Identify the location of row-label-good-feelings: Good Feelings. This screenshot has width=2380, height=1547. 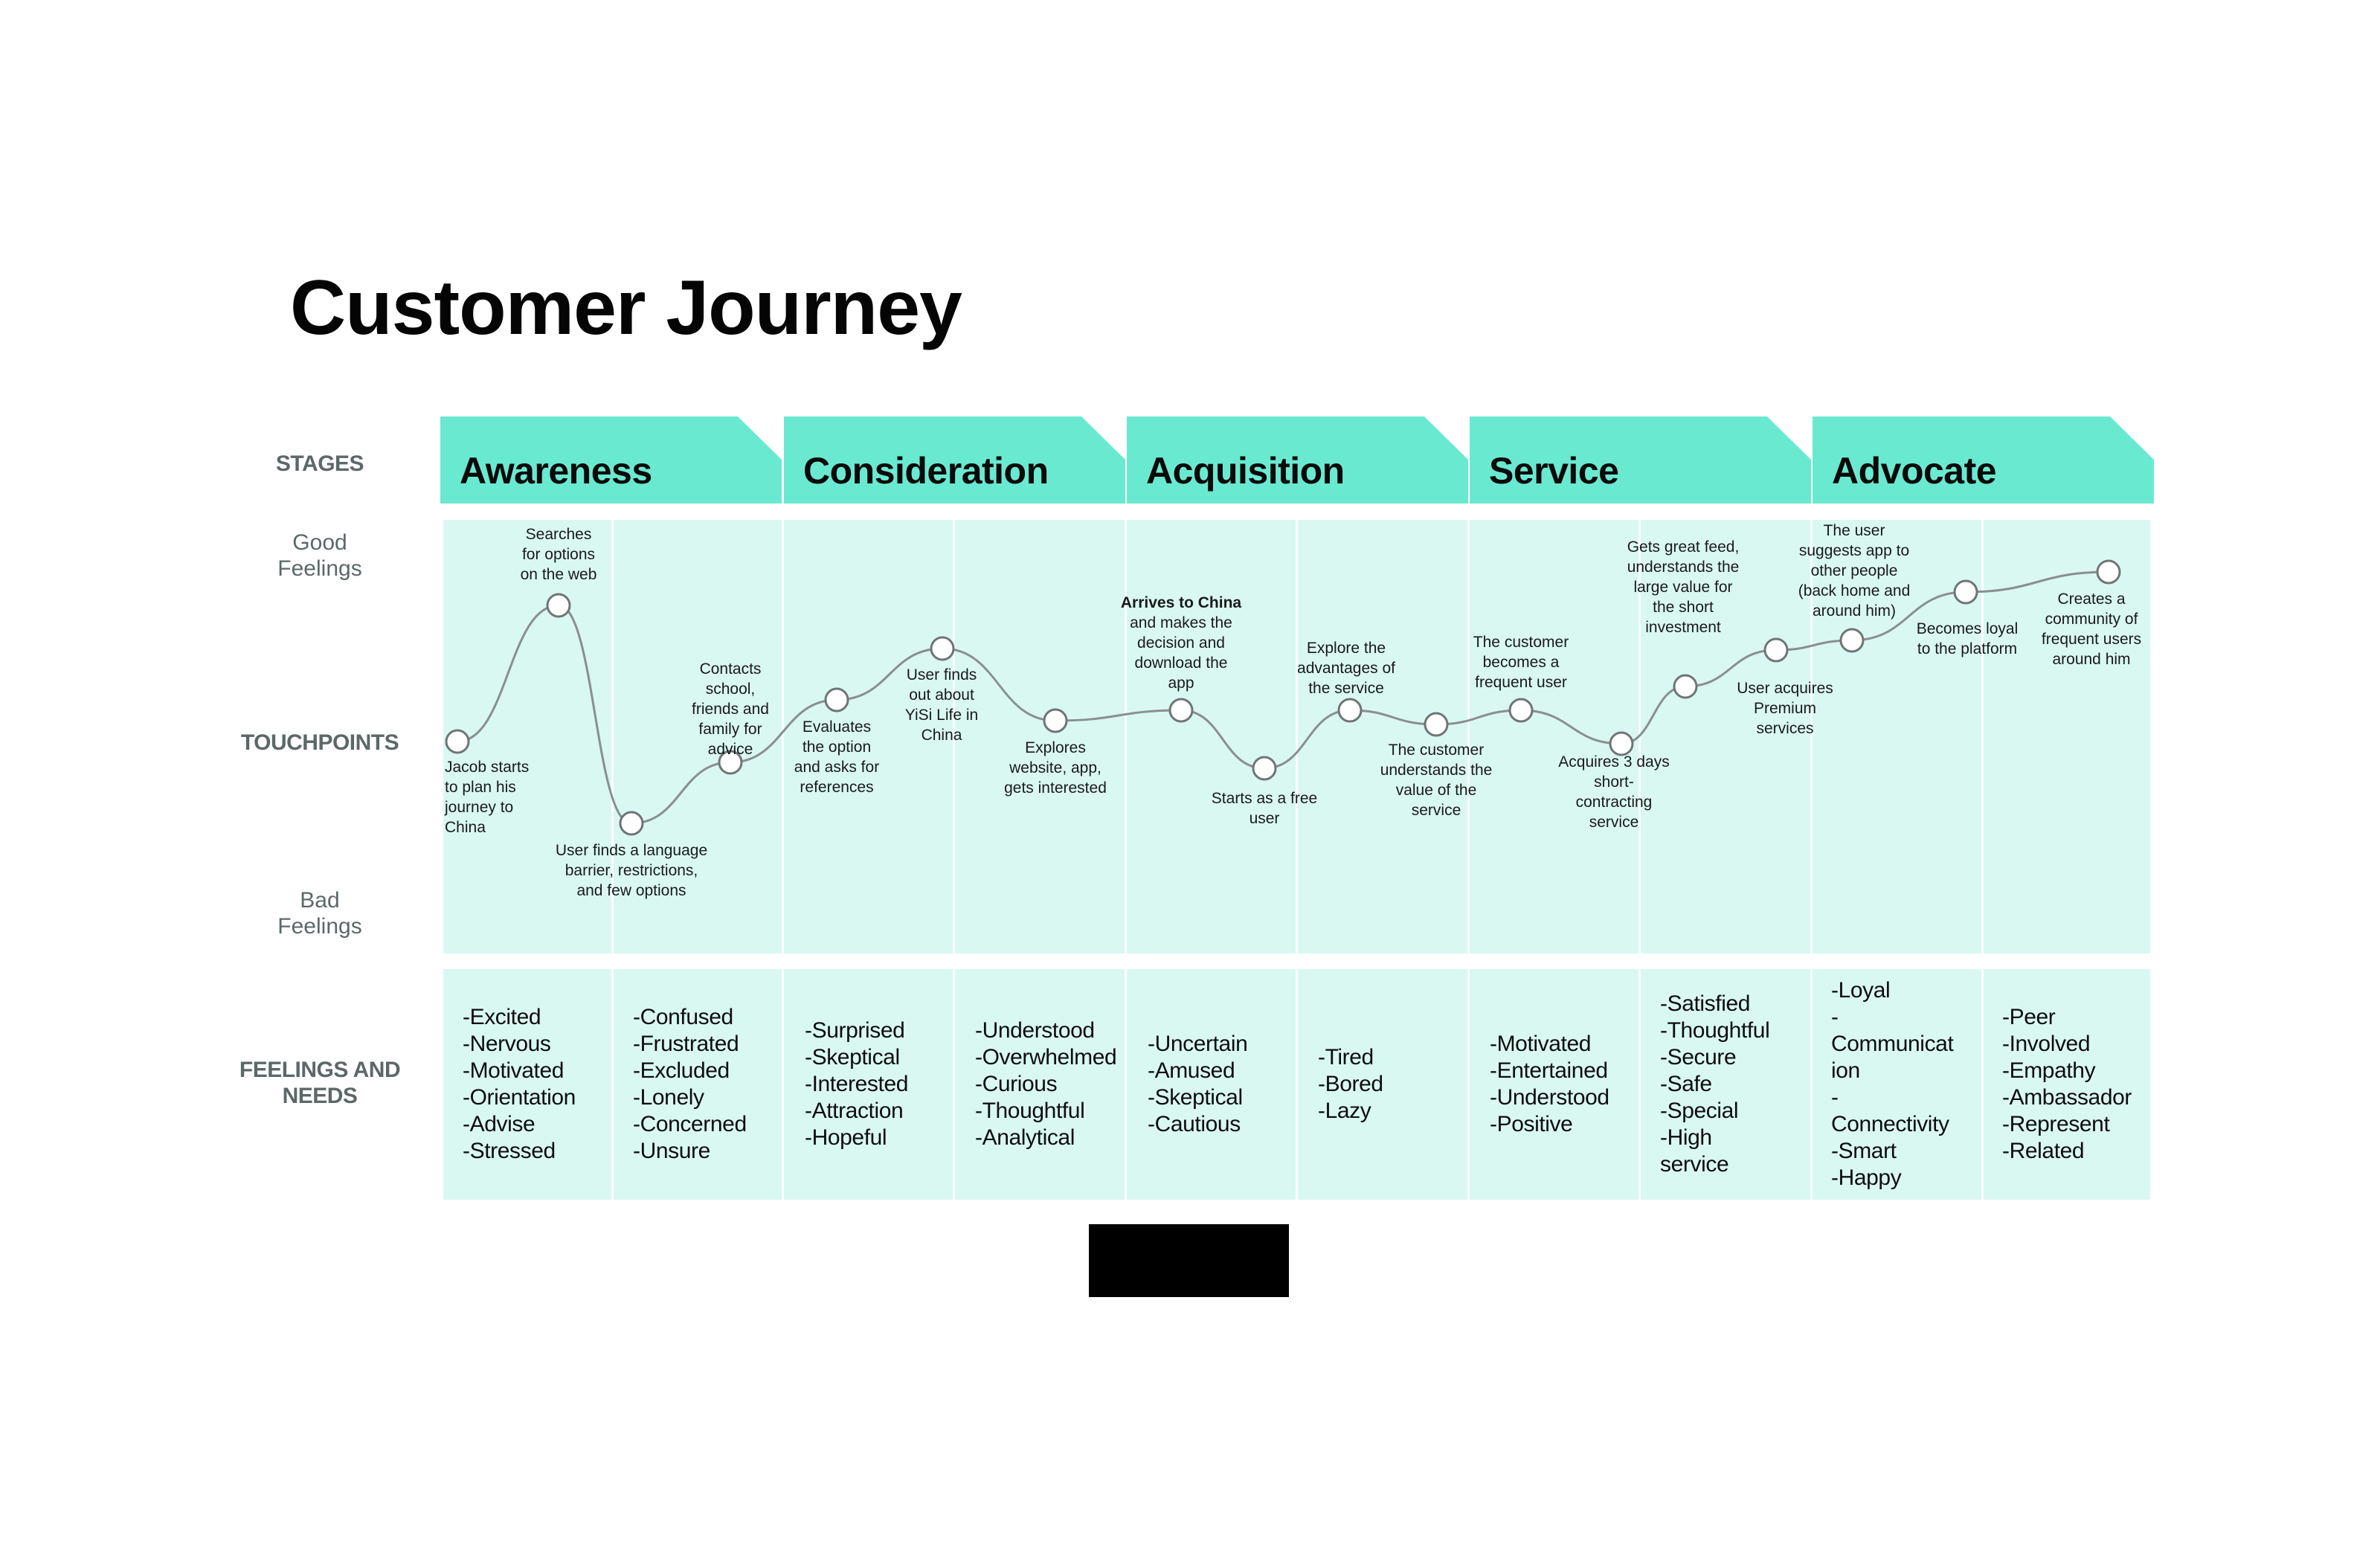
(319, 556).